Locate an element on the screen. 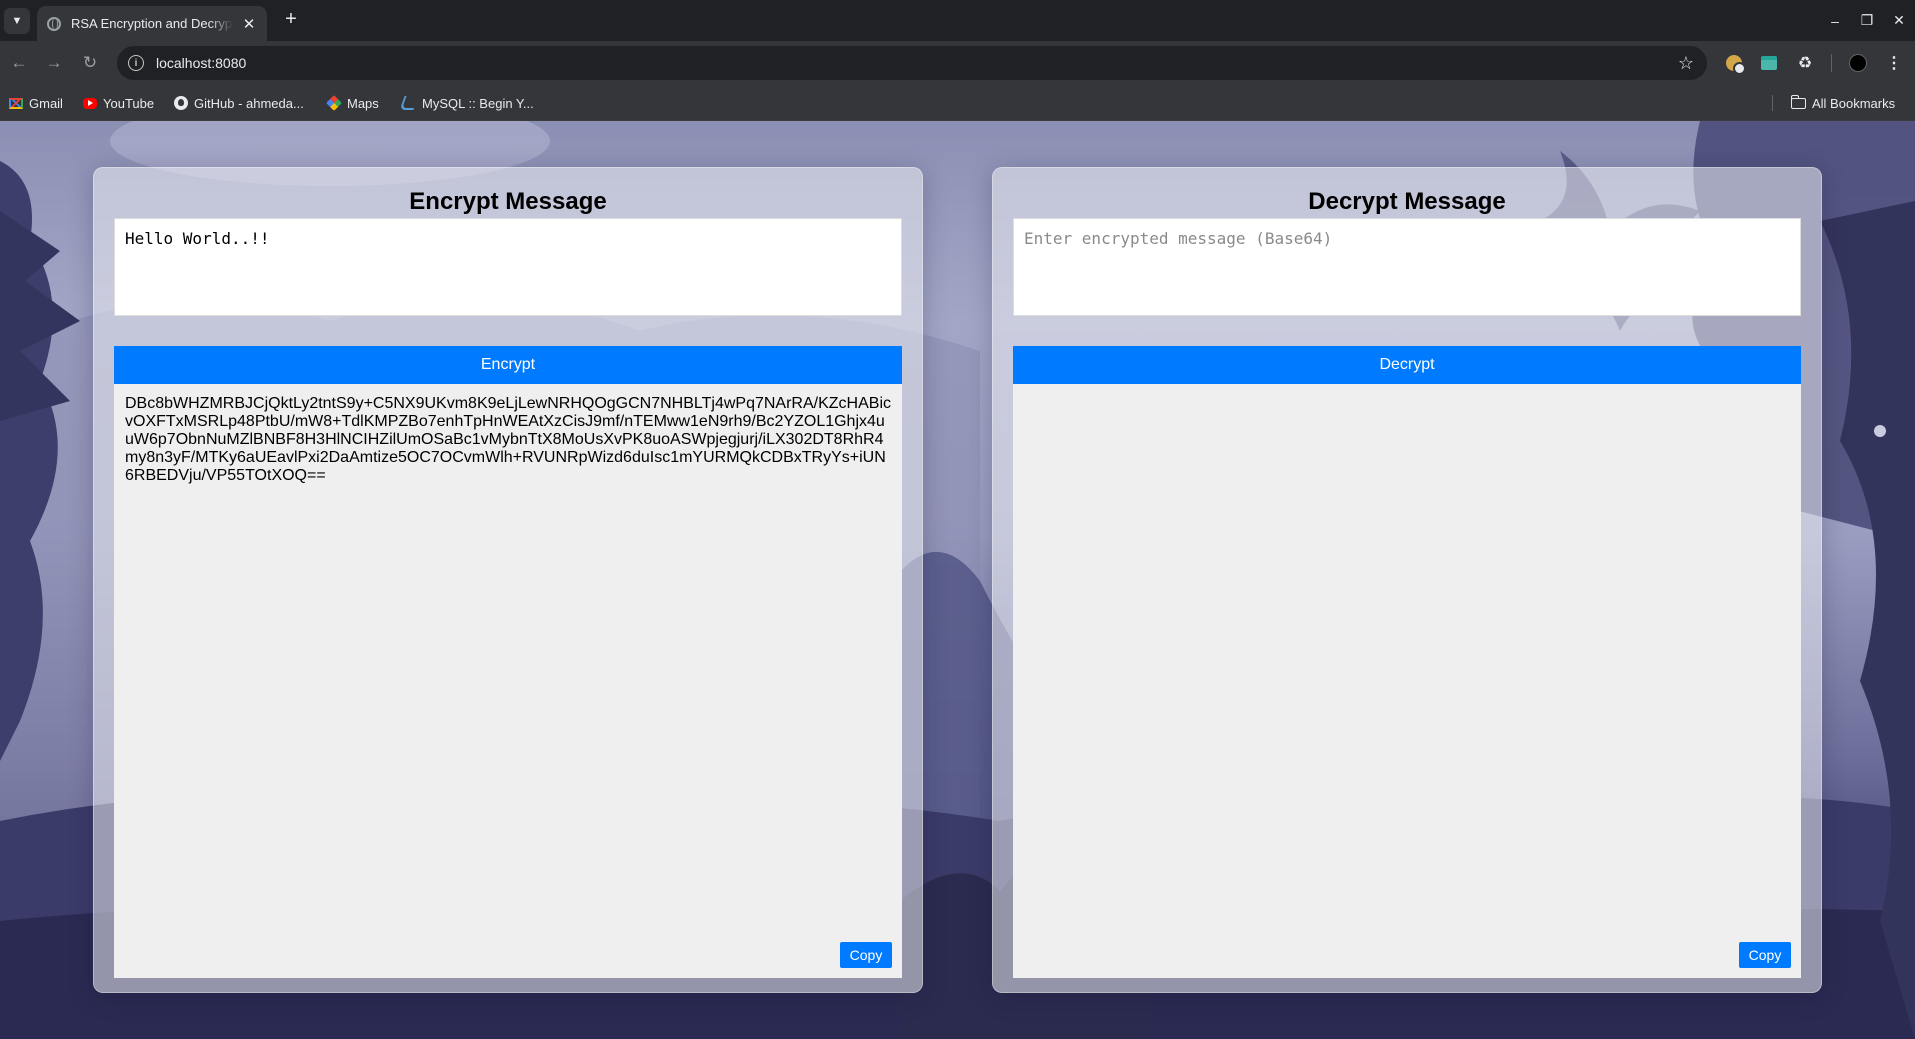 This screenshot has width=1915, height=1039. window-controls: – ❐ ✕ is located at coordinates (1867, 20).